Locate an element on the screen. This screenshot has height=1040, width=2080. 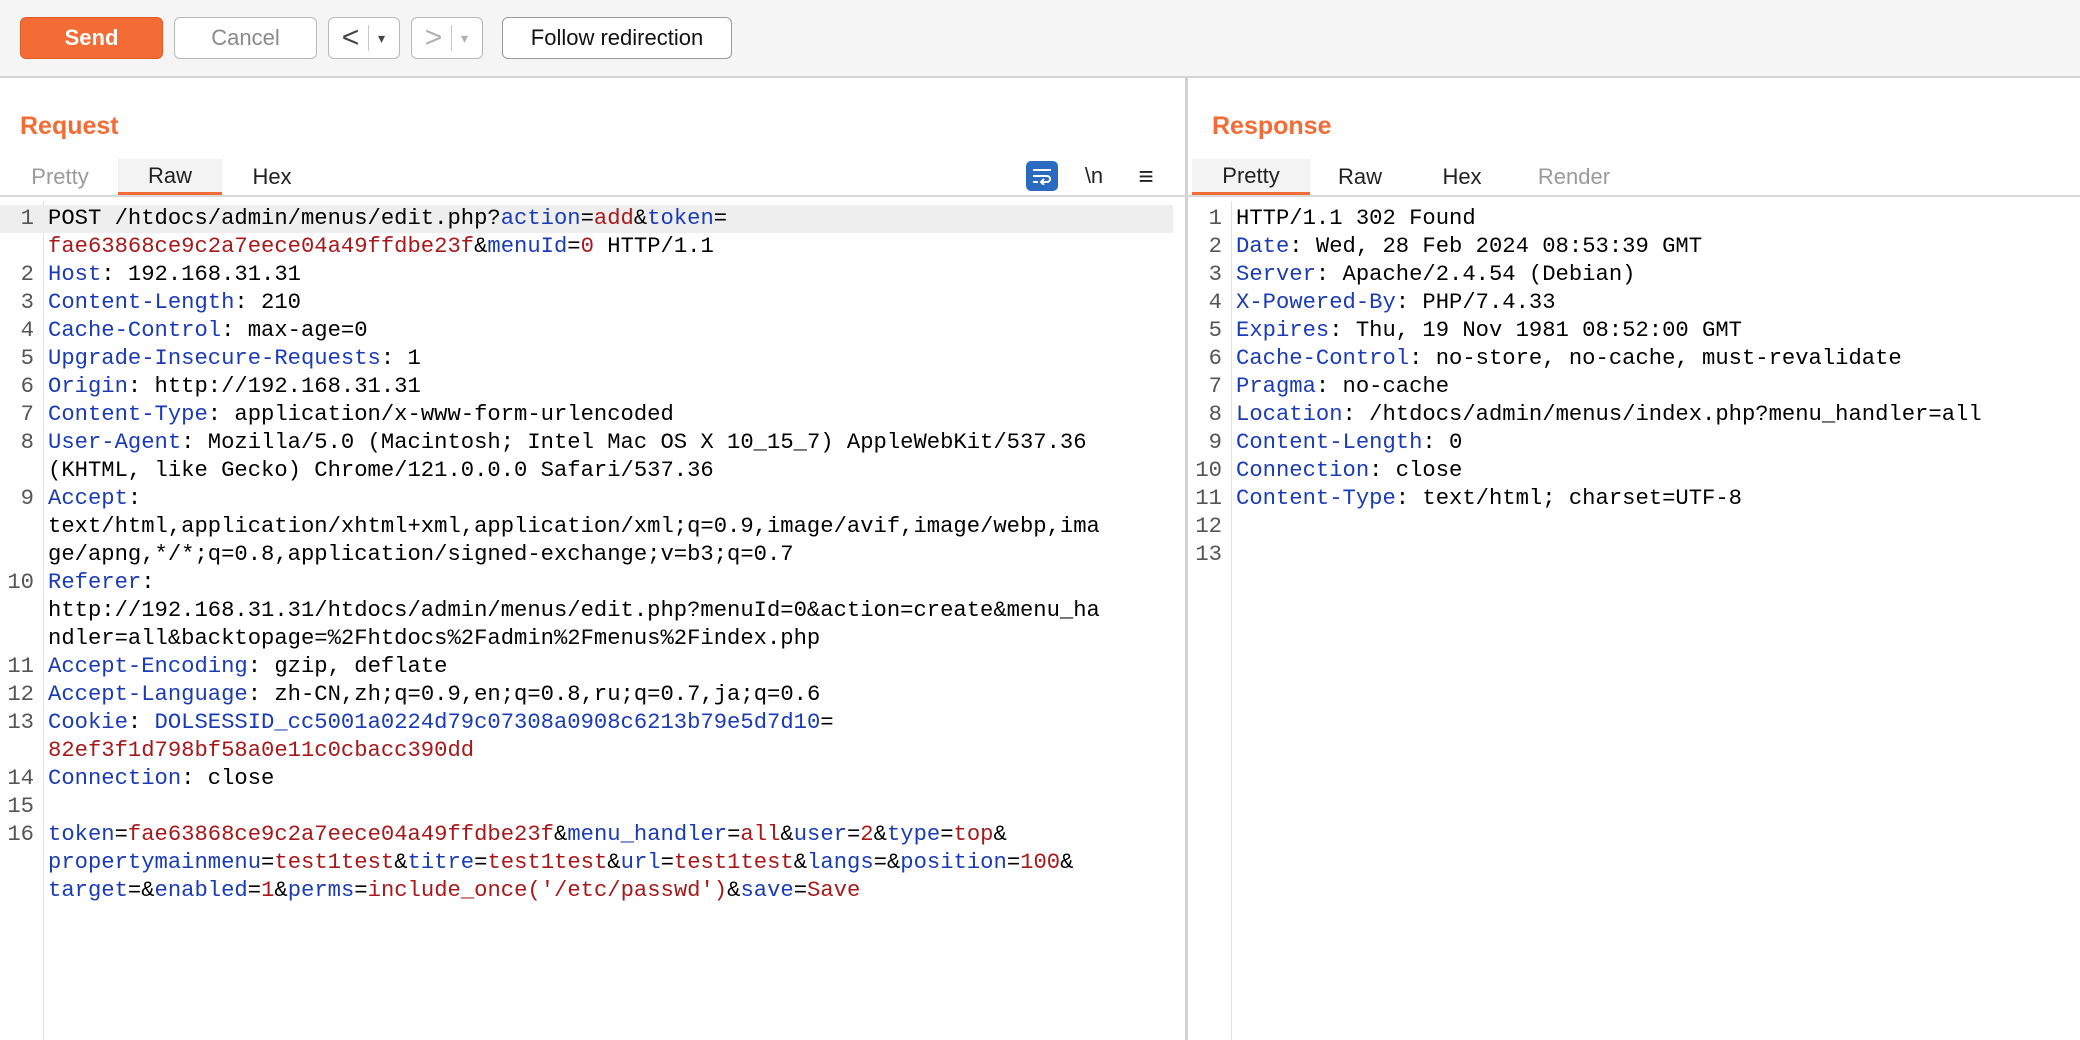
line-number: 12 is located at coordinates (1208, 526).